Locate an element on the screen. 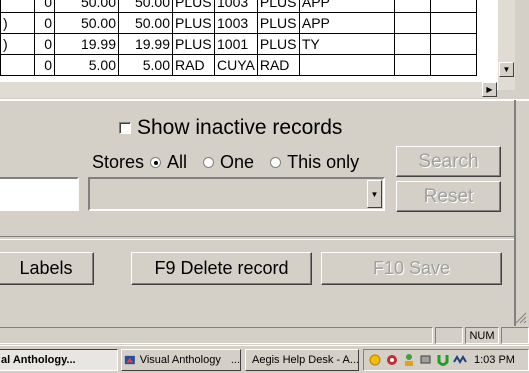  labels-button-label: Labels is located at coordinates (46, 268).